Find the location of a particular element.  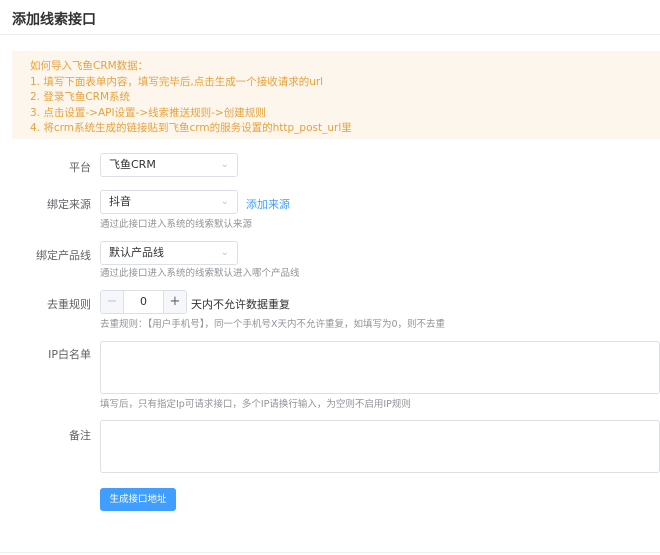

header-divider is located at coordinates (330, 34).